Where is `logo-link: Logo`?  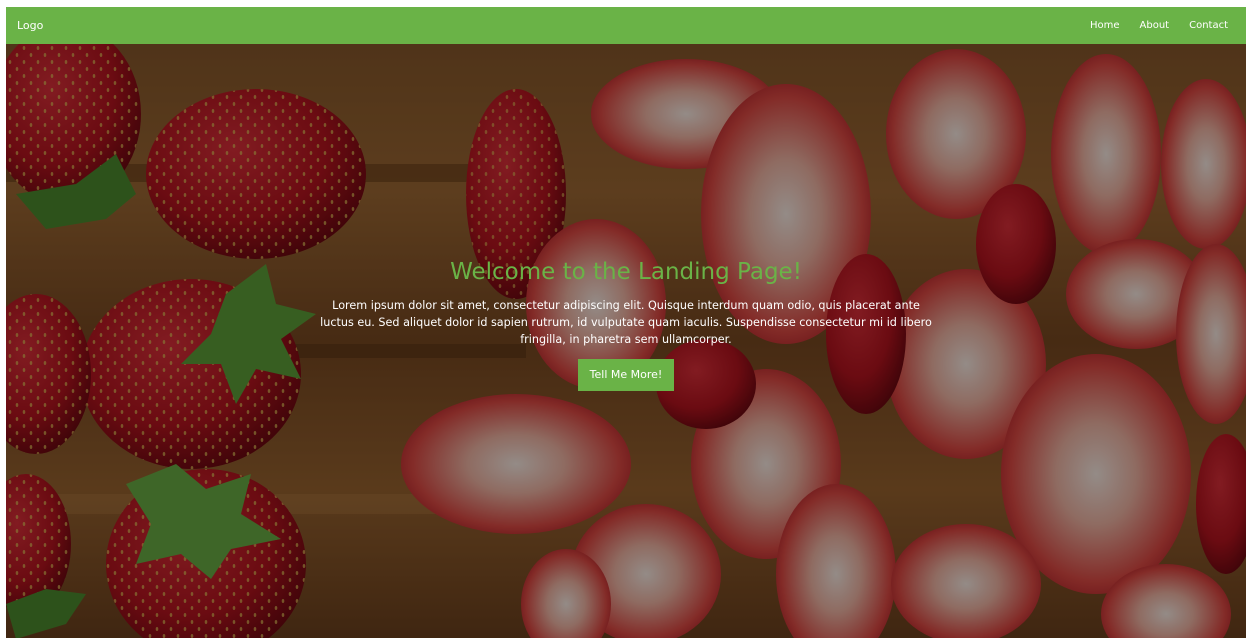
logo-link: Logo is located at coordinates (30, 25).